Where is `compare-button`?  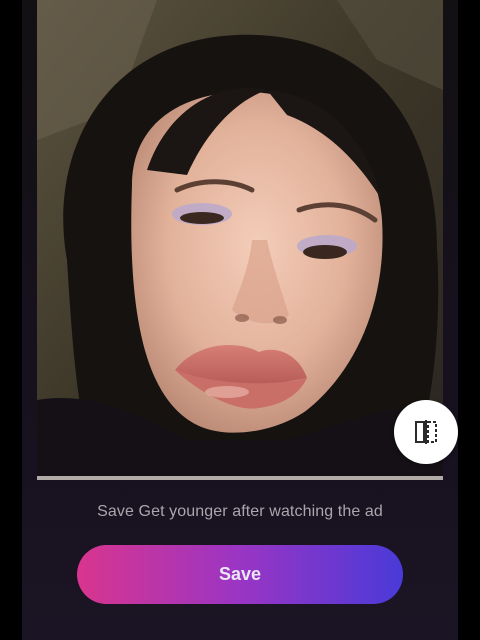 compare-button is located at coordinates (426, 432).